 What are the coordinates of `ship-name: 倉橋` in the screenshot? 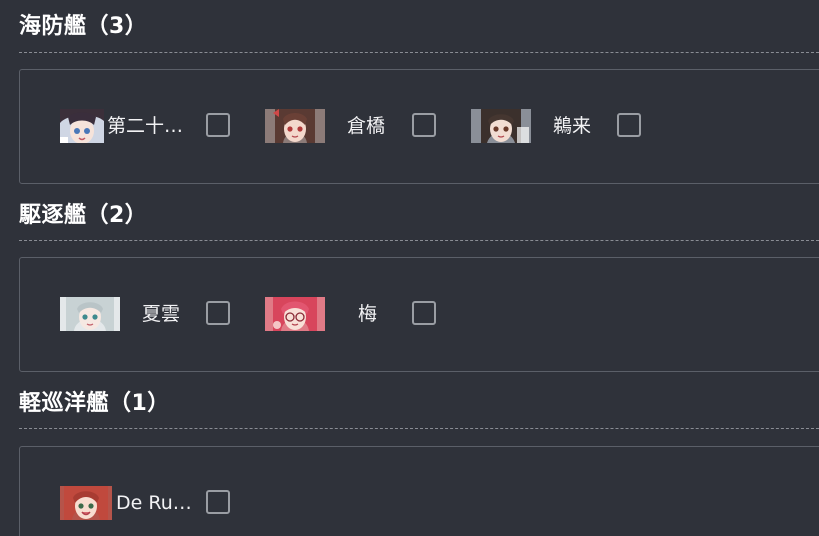 It's located at (366, 126).